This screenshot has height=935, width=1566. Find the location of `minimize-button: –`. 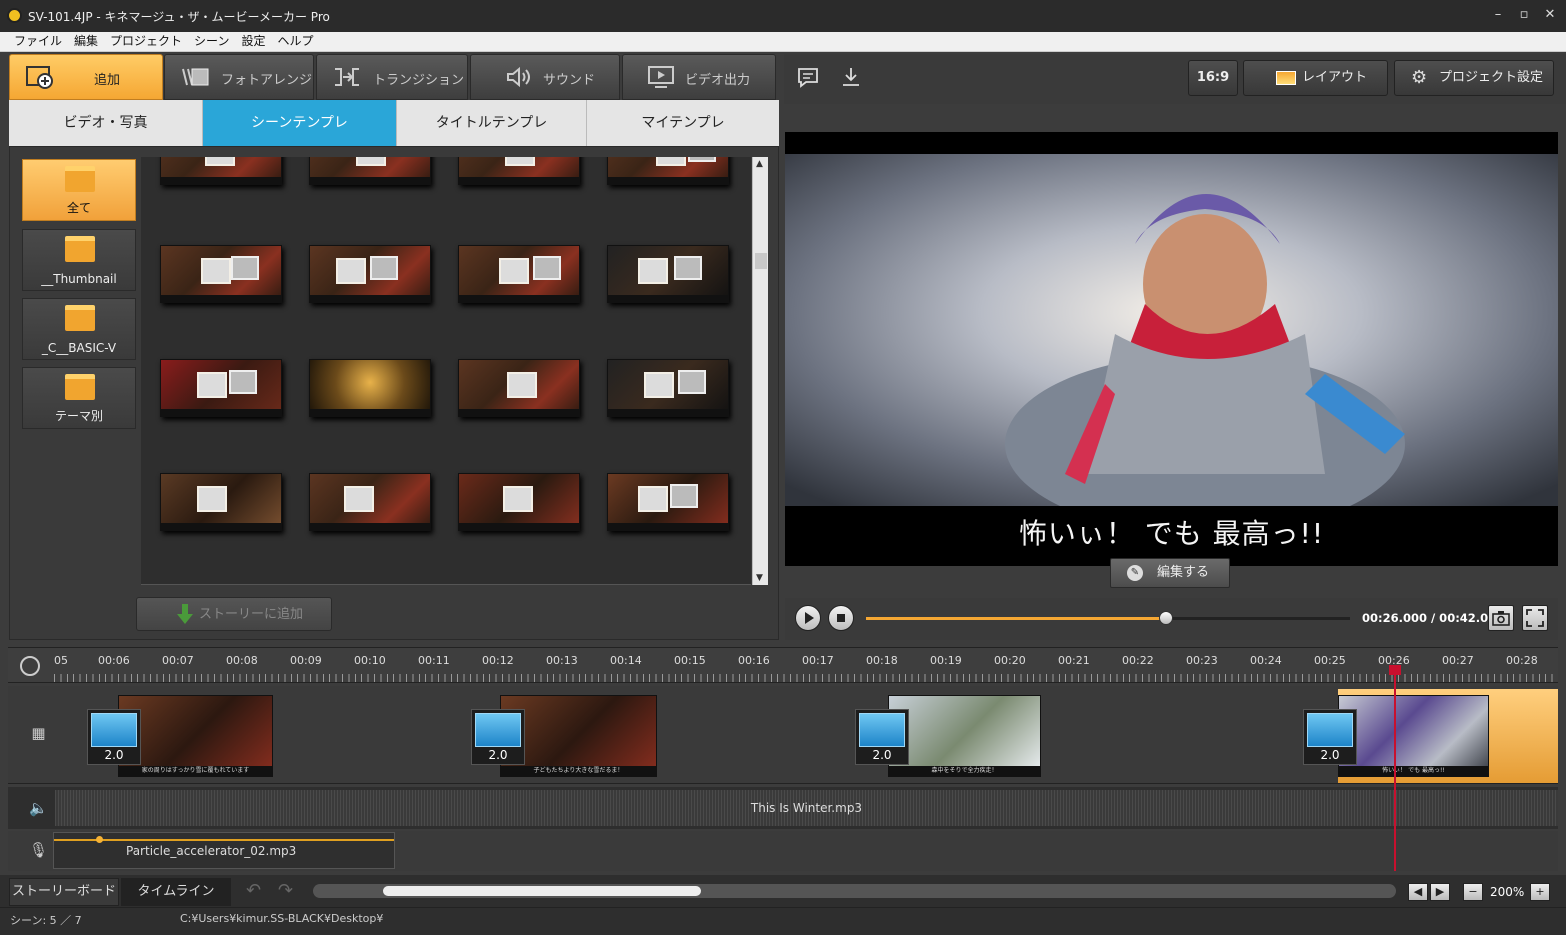

minimize-button: – is located at coordinates (1498, 15).